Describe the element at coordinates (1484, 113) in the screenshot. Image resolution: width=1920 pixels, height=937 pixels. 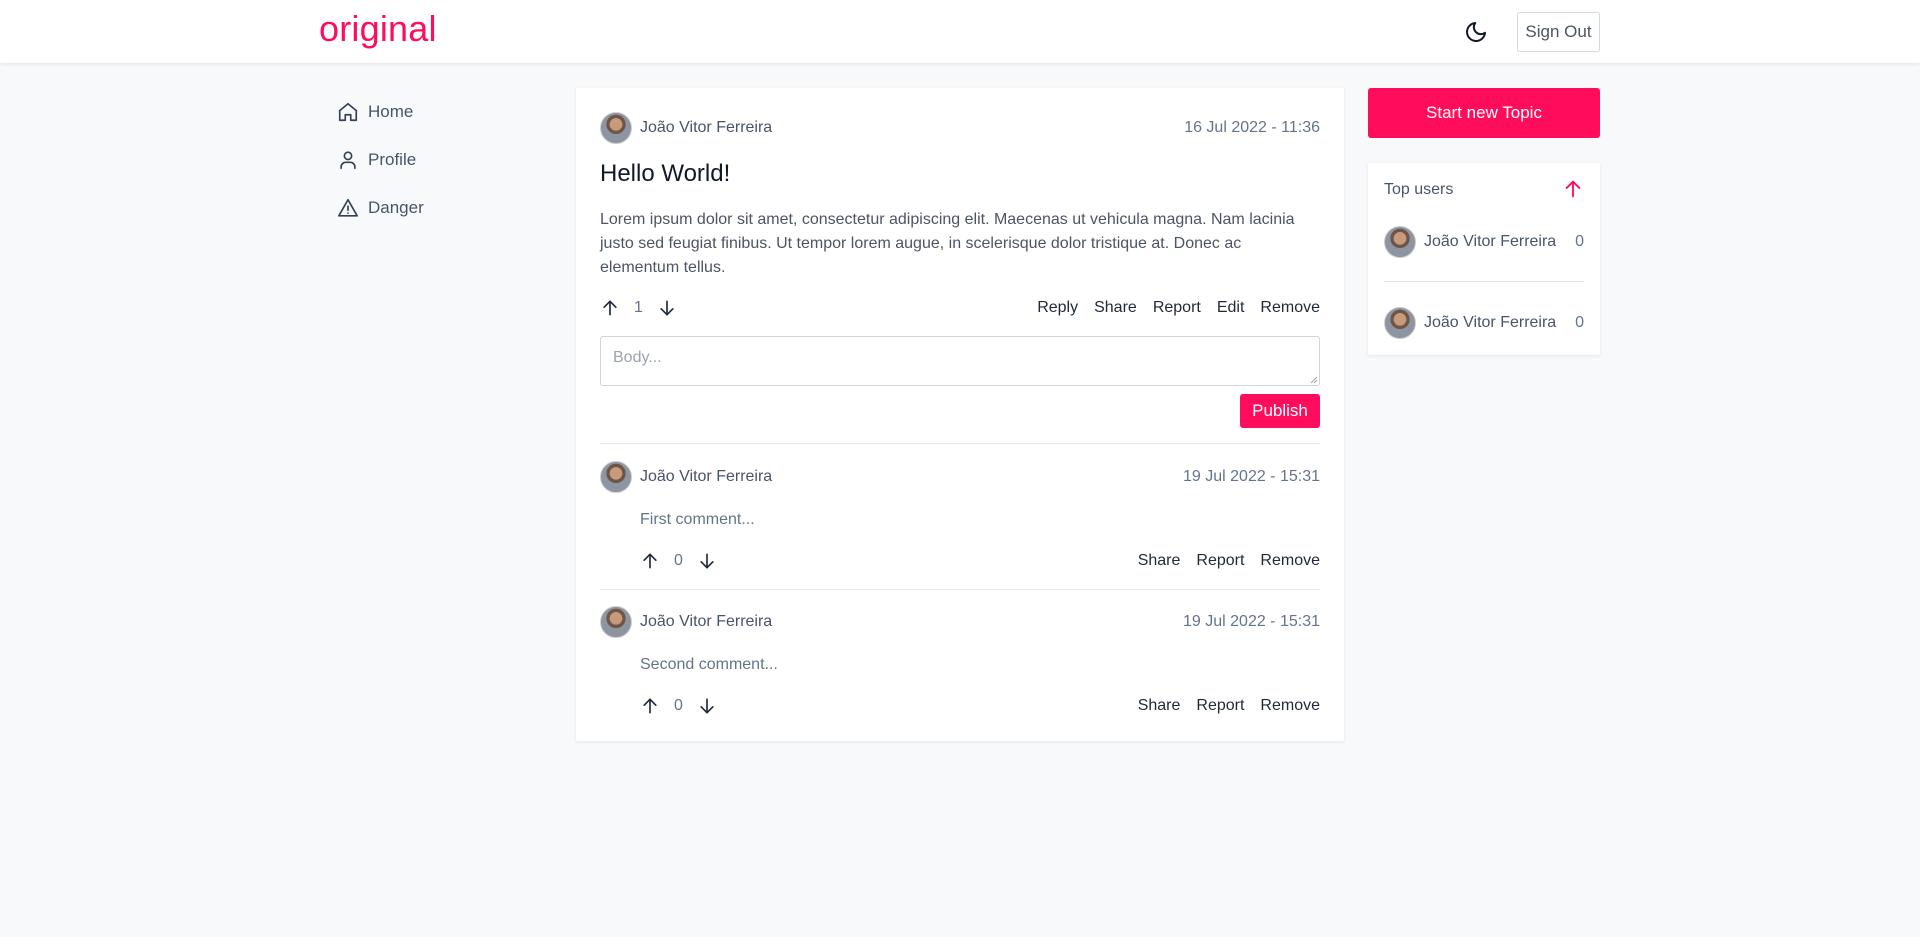
I see `start-new-topic-button: Start new Topic` at that location.